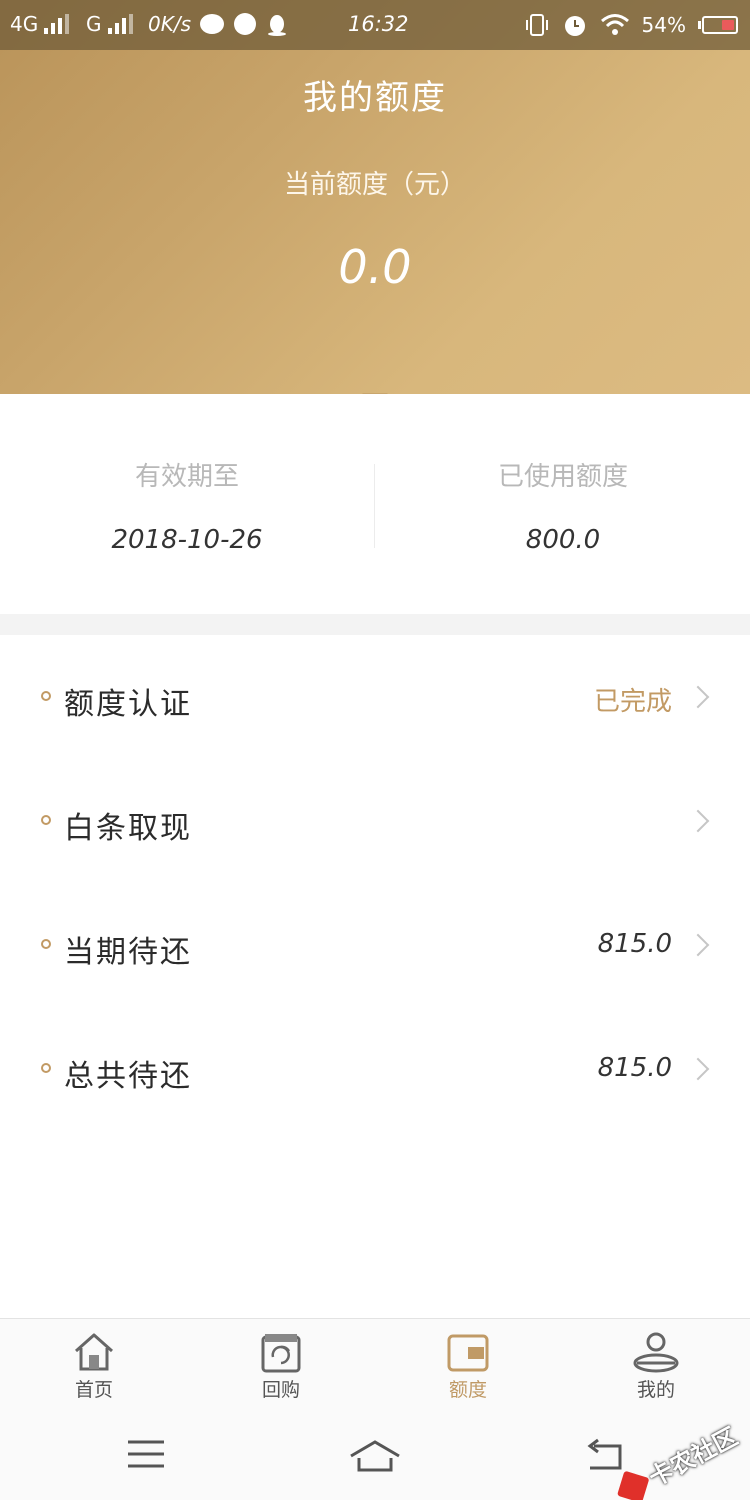 The height and width of the screenshot is (1500, 750). I want to click on tab-home: 首页, so click(94, 1366).